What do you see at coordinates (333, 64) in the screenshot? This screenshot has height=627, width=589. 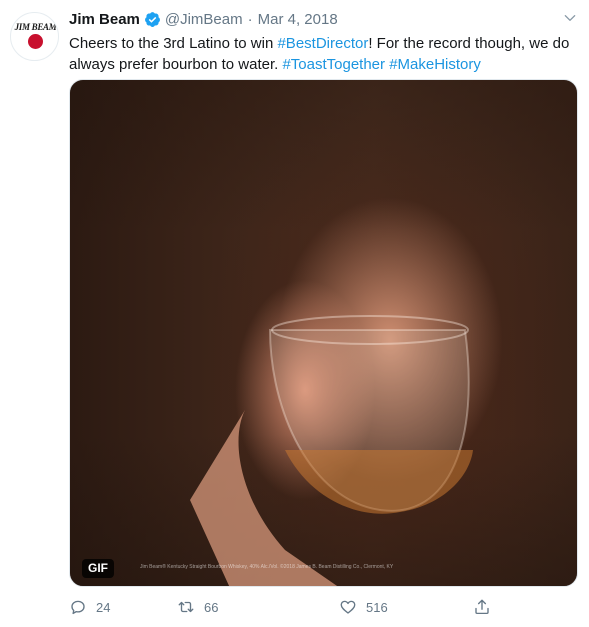 I see `hashtag-link: #ToastTogether` at bounding box center [333, 64].